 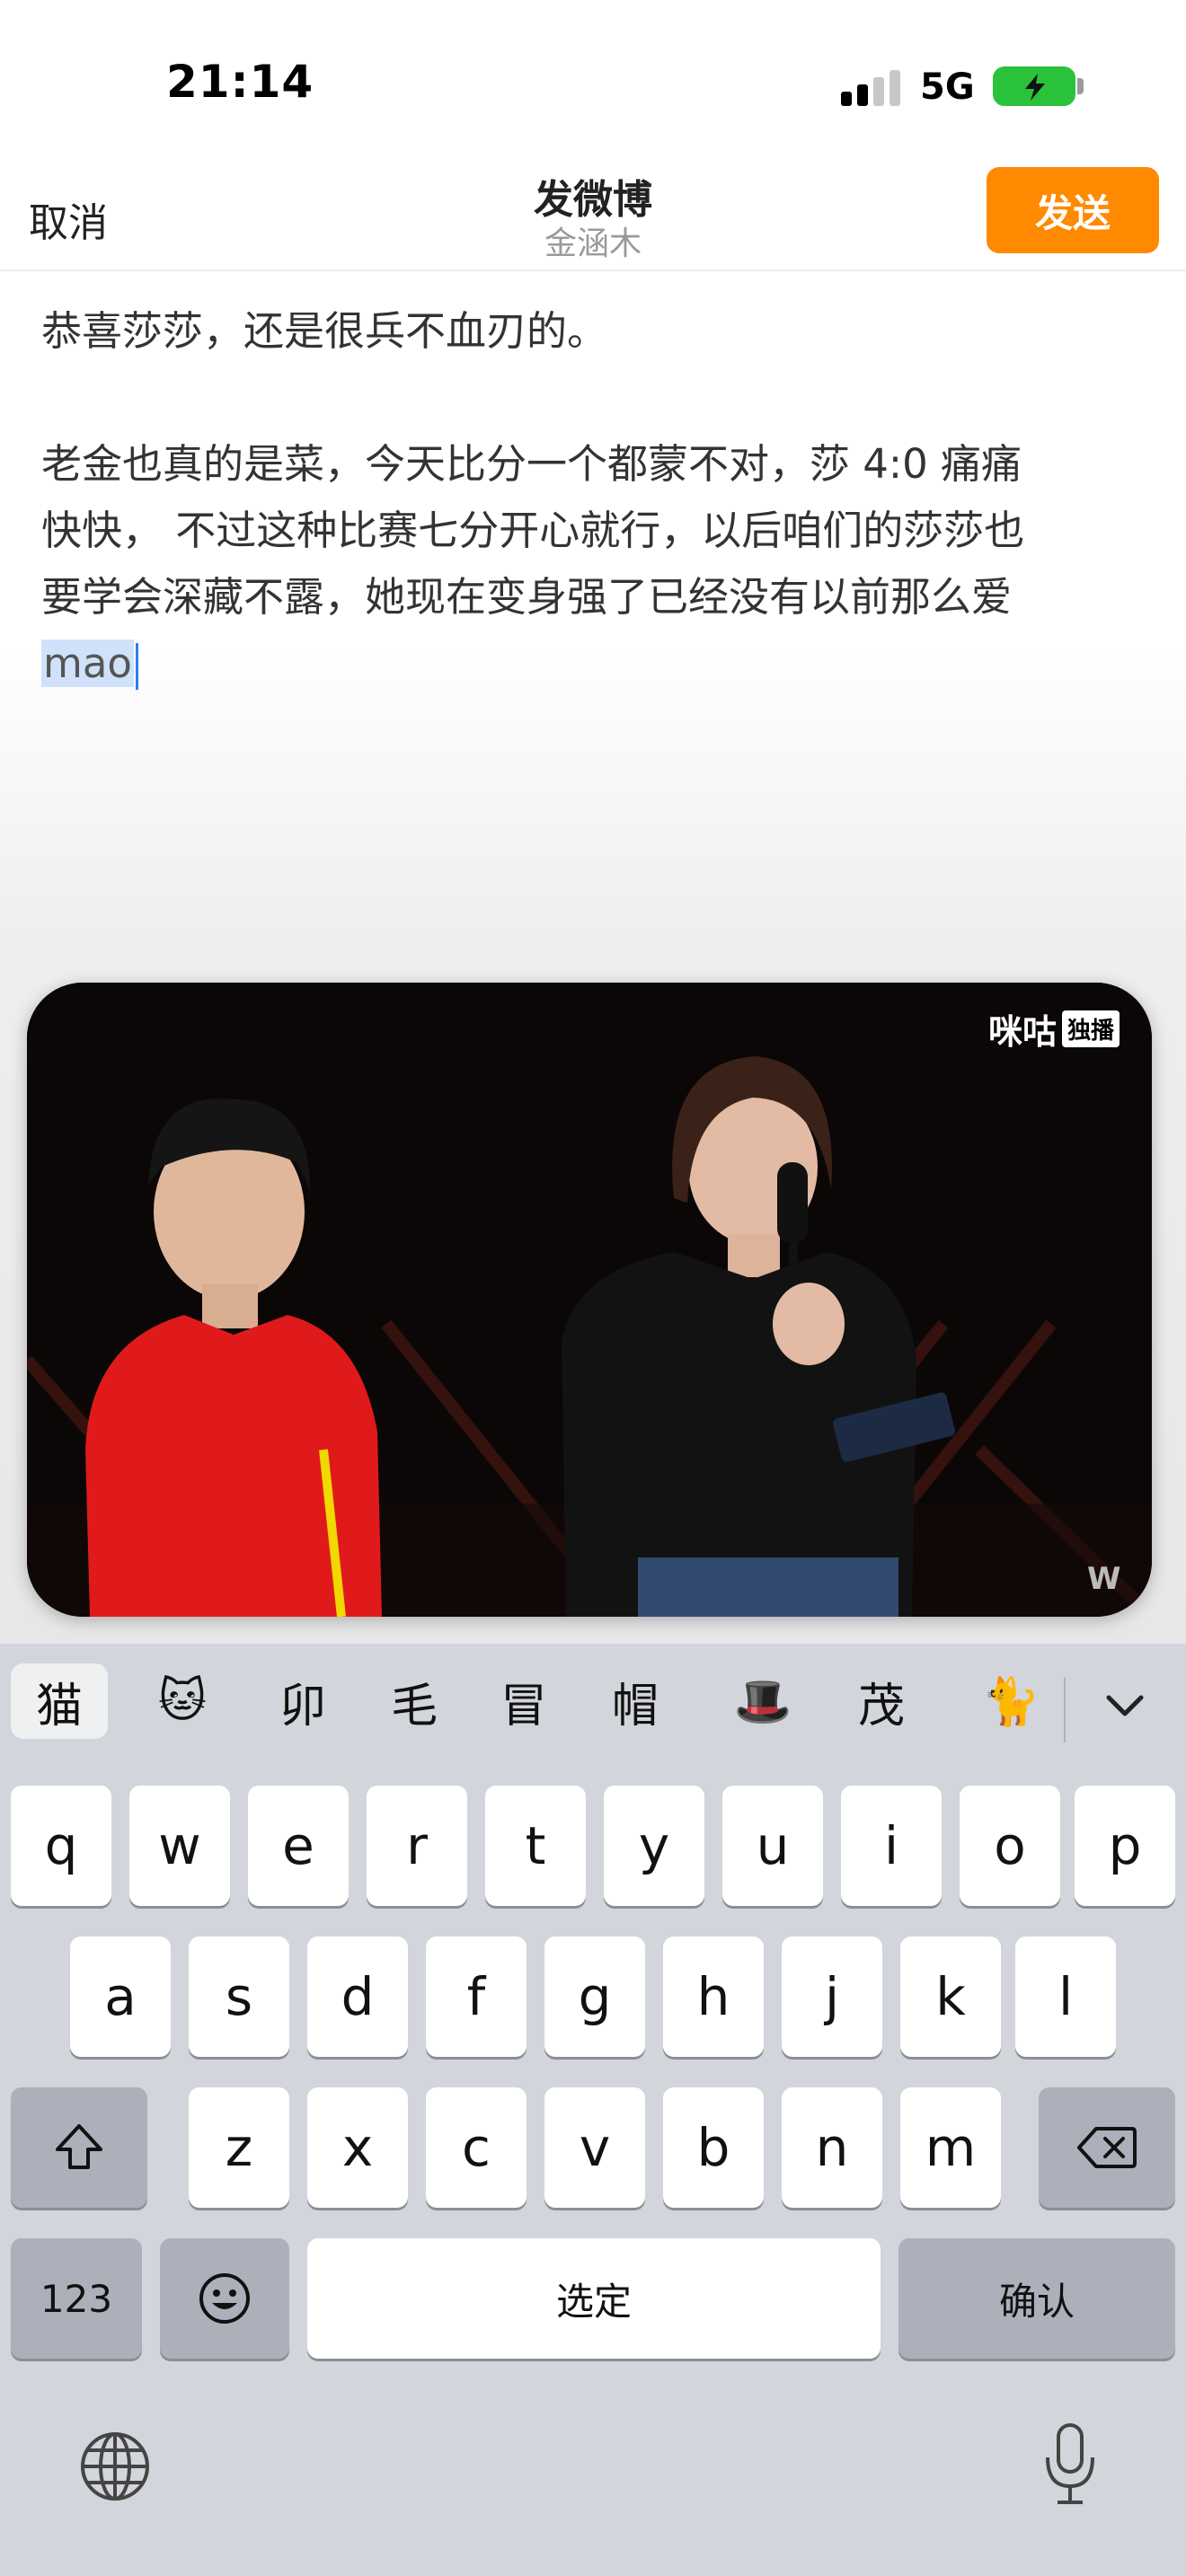 I want to click on candidate: 🐱, so click(x=182, y=1701).